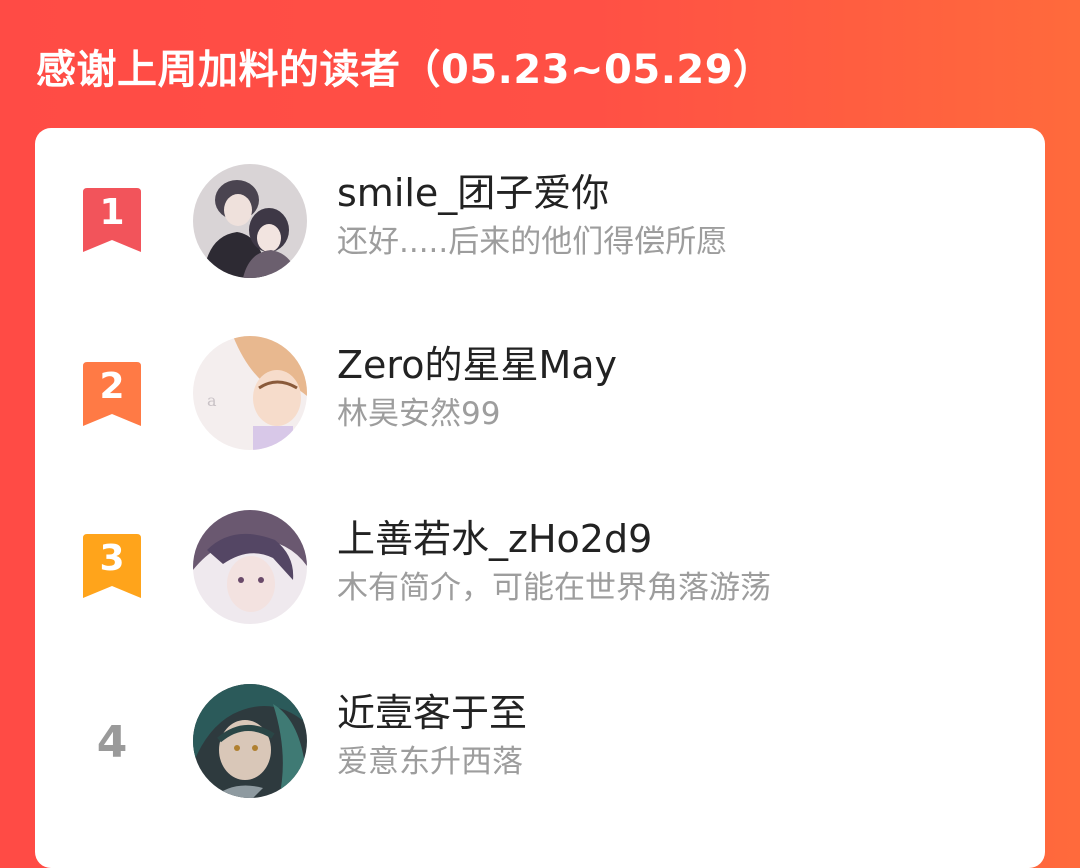 The height and width of the screenshot is (868, 1080). Describe the element at coordinates (554, 588) in the screenshot. I see `reader-subtitle: 木有简介，可能在世界角落游荡` at that location.